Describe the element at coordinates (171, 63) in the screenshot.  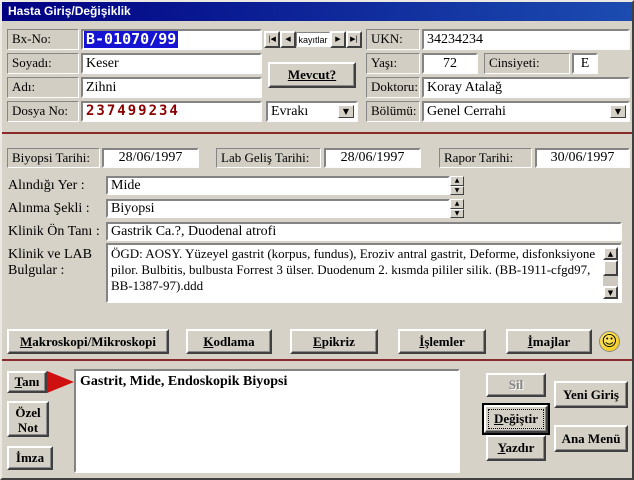
I see `soyadi-field: Keser` at that location.